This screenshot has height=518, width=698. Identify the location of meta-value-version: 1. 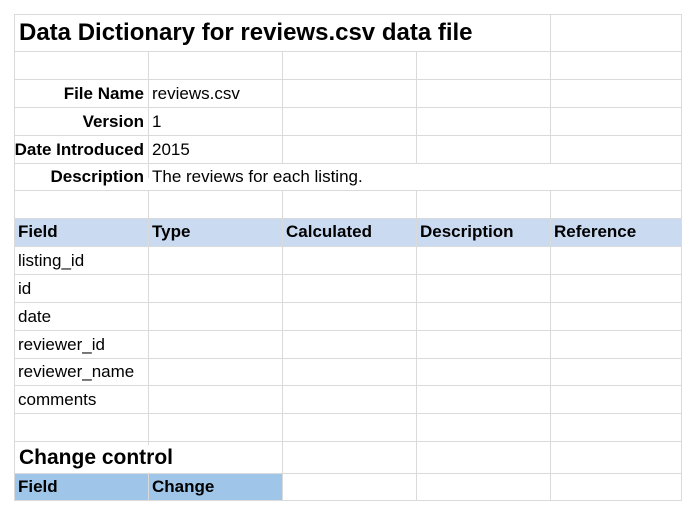
(215, 121).